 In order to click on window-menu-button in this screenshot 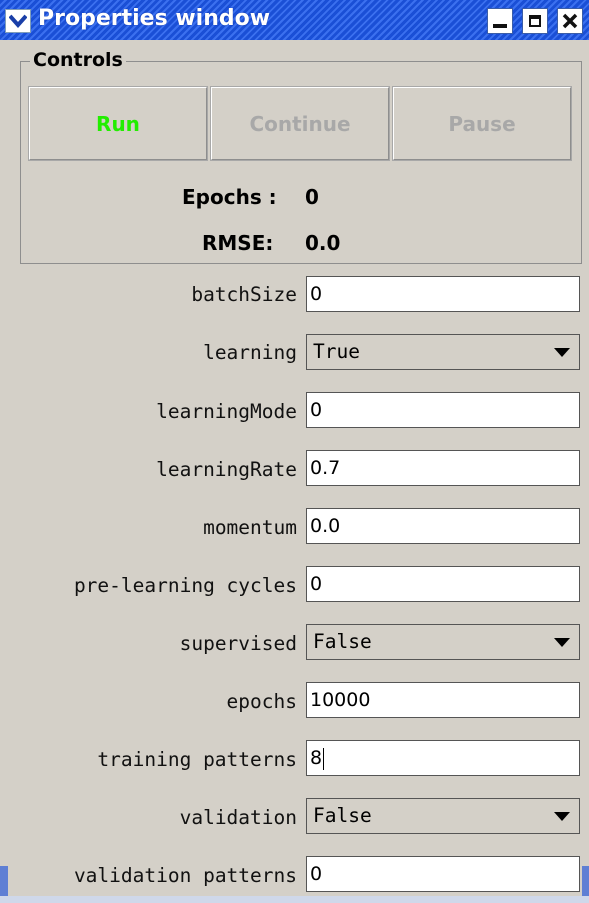, I will do `click(18, 21)`.